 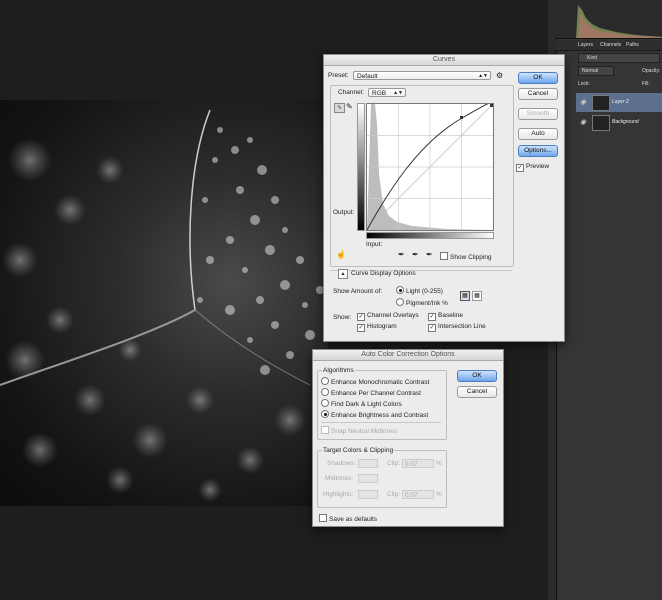 What do you see at coordinates (590, 71) in the screenshot?
I see `blend-mode-value: Normal` at bounding box center [590, 71].